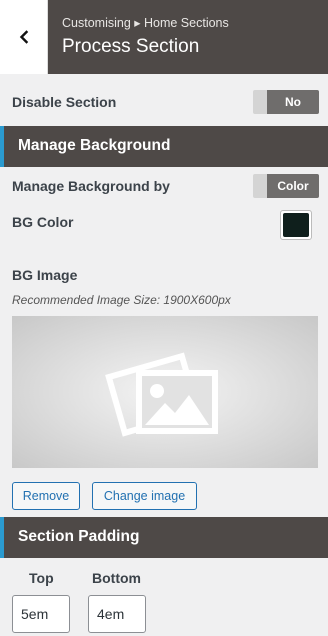  I want to click on disable-section-toggle: No, so click(286, 102).